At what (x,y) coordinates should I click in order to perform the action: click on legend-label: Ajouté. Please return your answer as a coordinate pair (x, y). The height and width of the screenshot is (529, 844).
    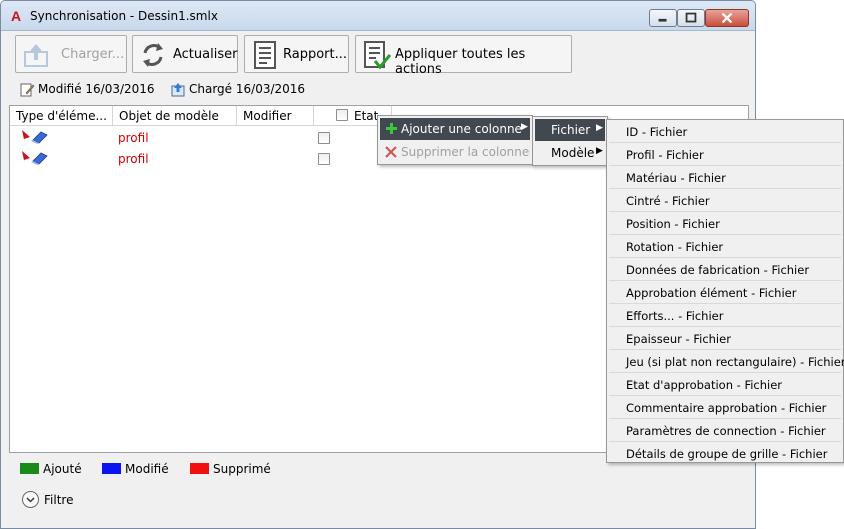
    Looking at the image, I should click on (62, 469).